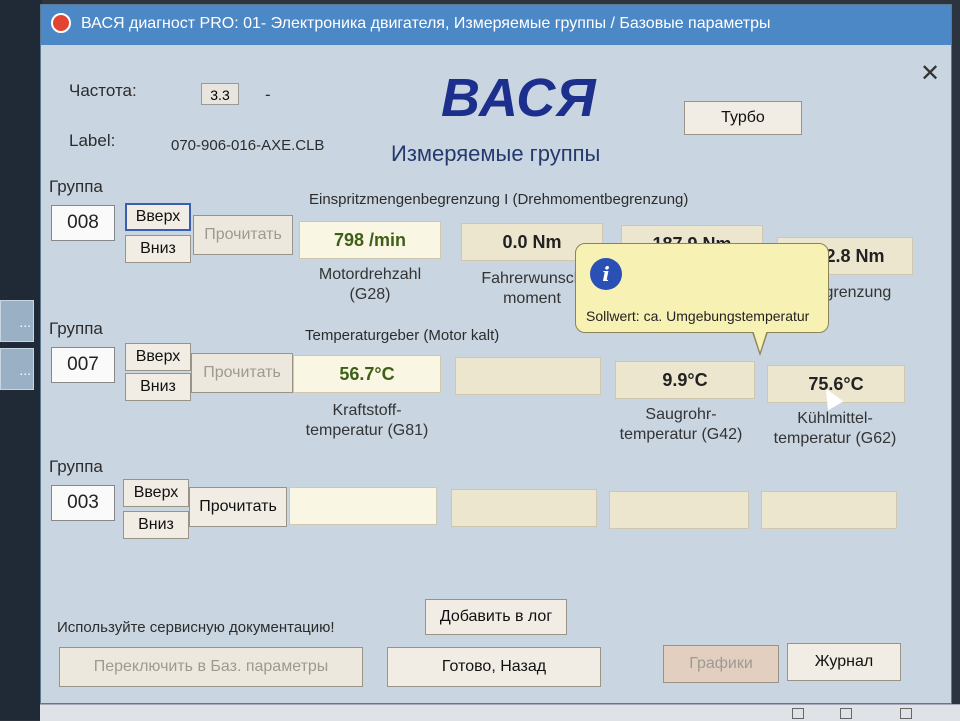 The image size is (960, 721). What do you see at coordinates (103, 90) in the screenshot?
I see `frequency-label: Частота:` at bounding box center [103, 90].